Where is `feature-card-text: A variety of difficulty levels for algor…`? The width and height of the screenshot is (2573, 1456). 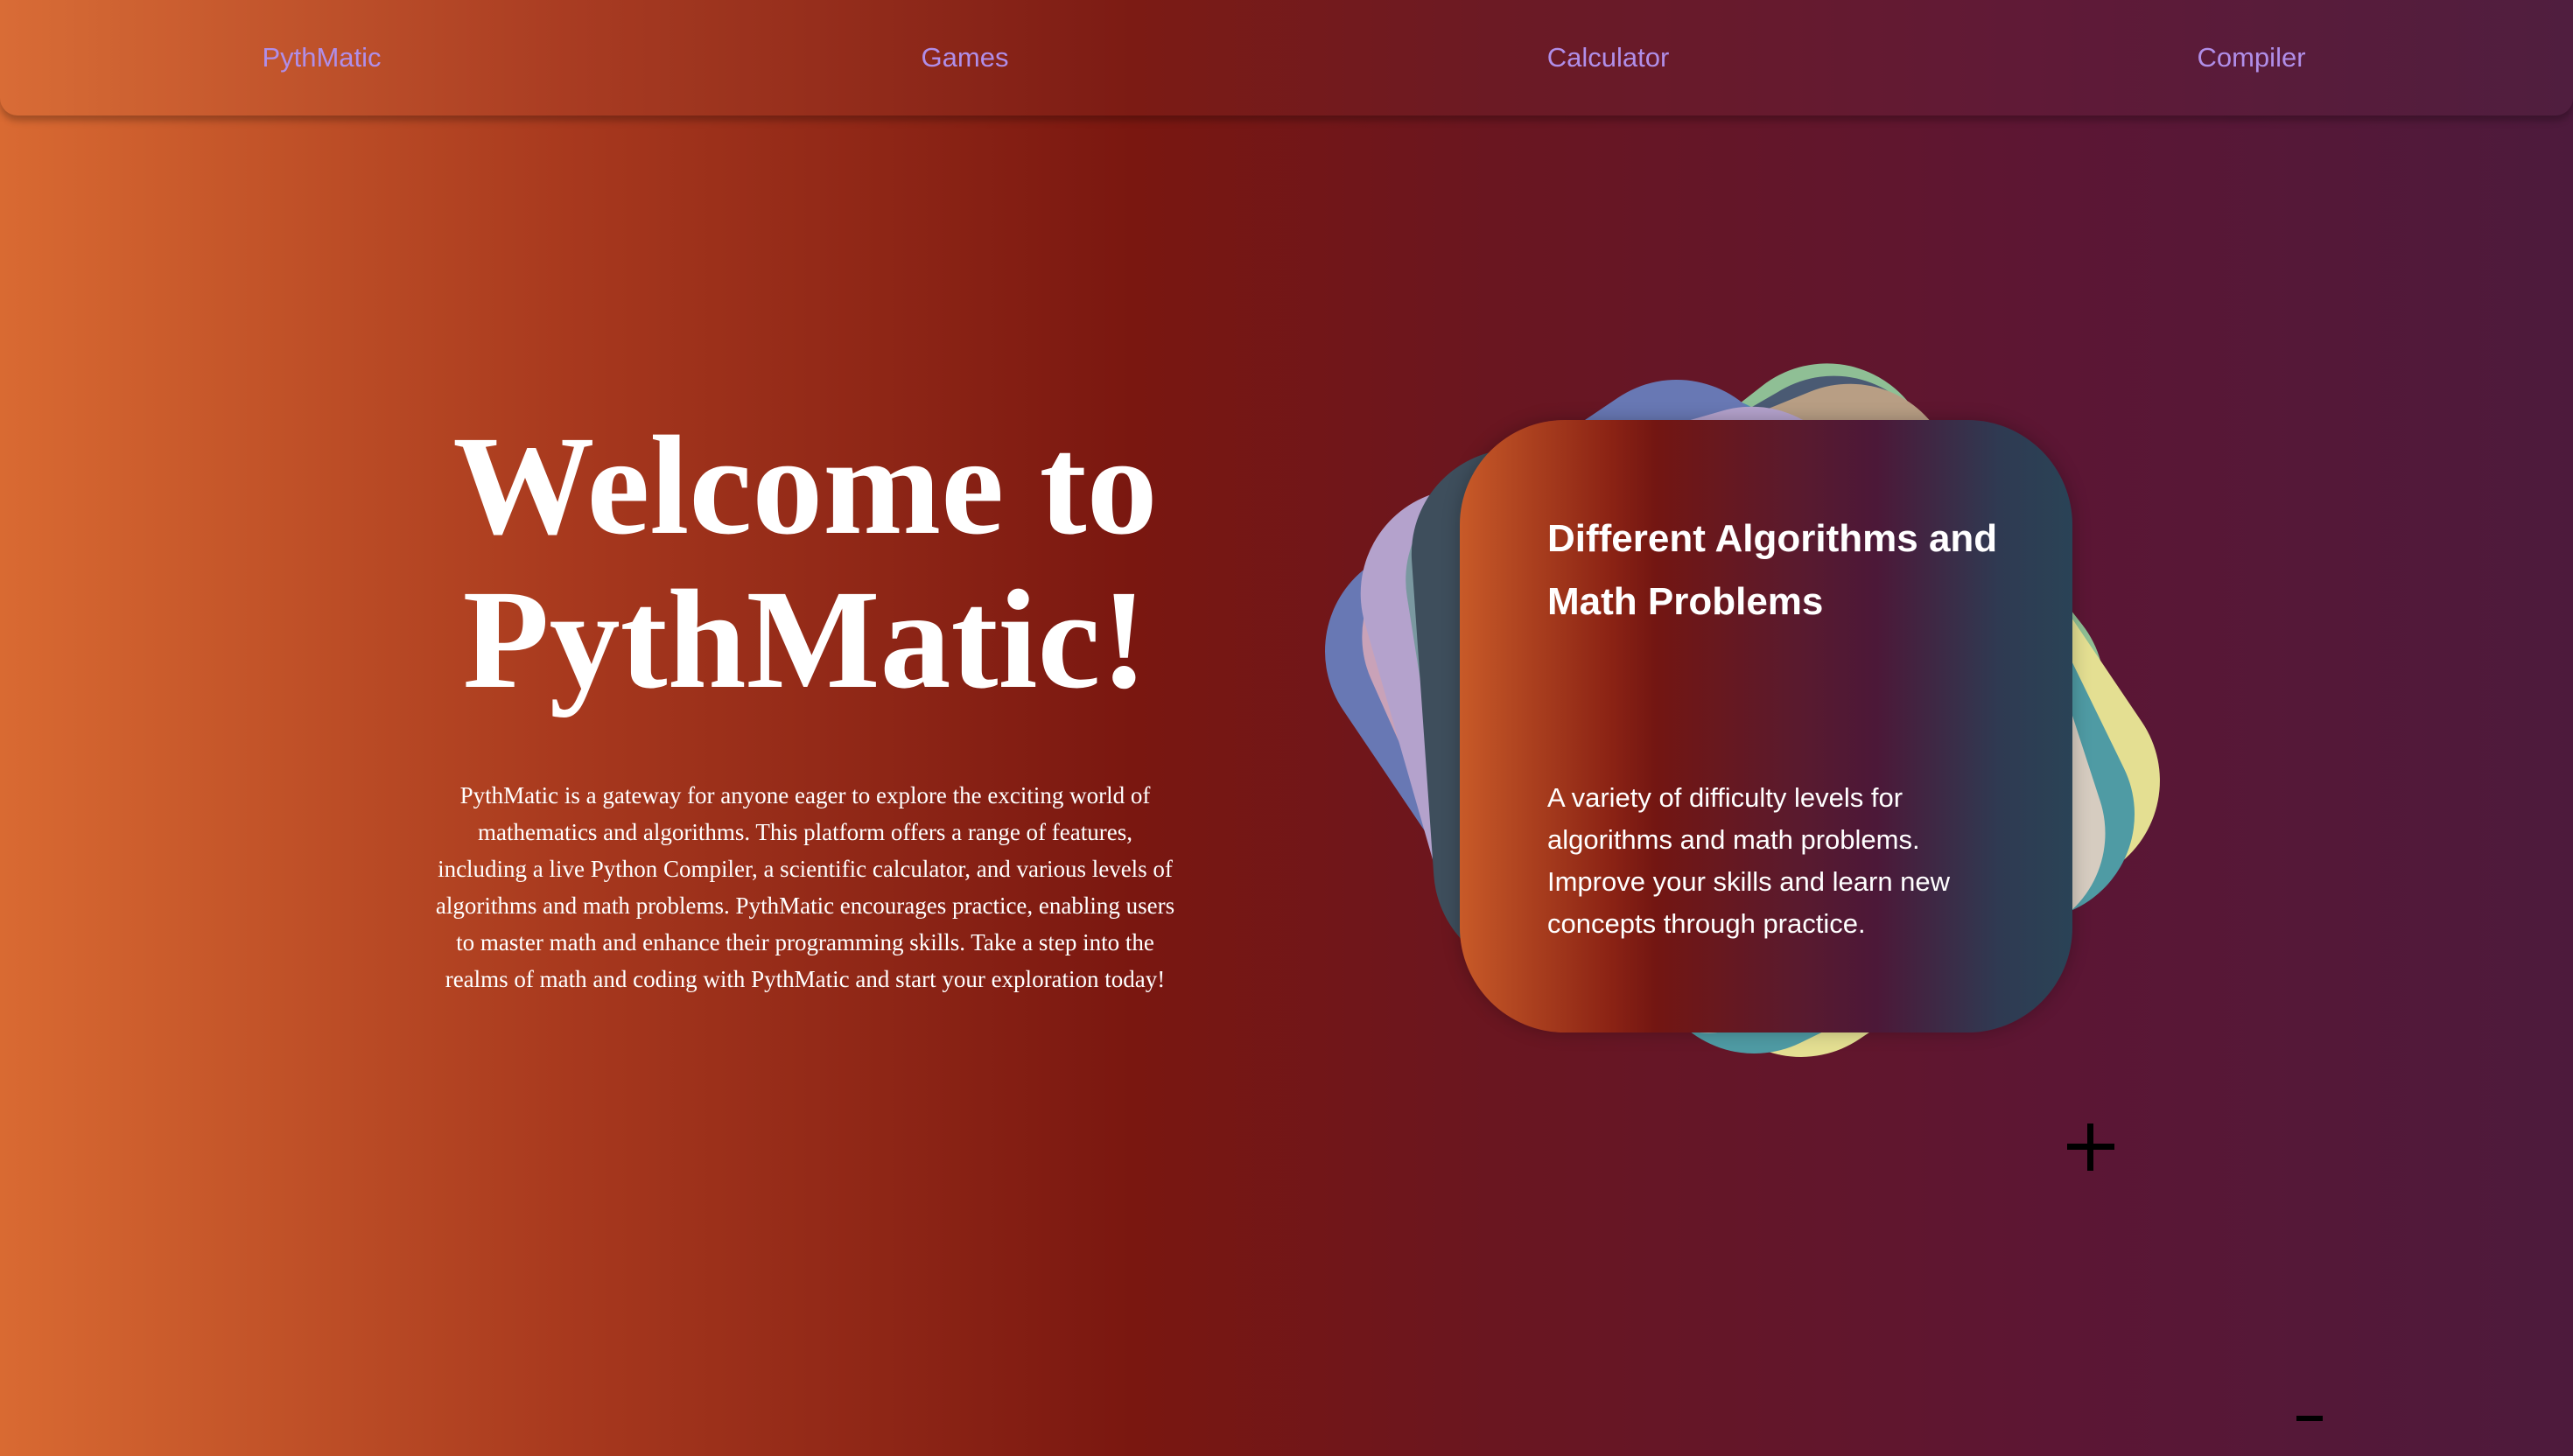 feature-card-text: A variety of difficulty levels for algor… is located at coordinates (1749, 860).